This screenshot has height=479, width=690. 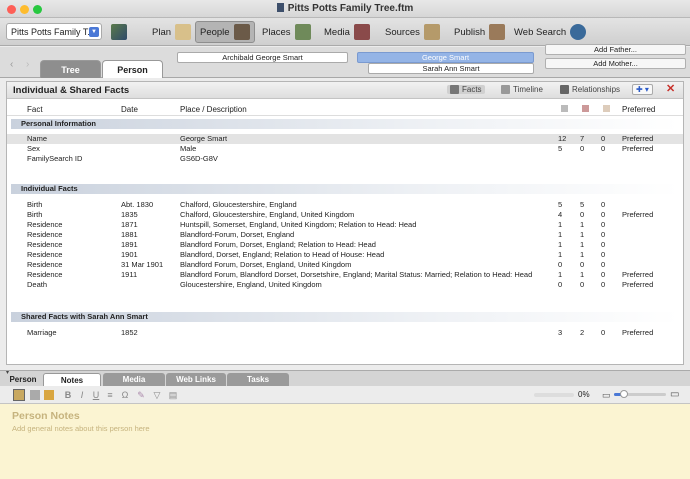 I want to click on tab-tree: Tree, so click(x=70, y=69).